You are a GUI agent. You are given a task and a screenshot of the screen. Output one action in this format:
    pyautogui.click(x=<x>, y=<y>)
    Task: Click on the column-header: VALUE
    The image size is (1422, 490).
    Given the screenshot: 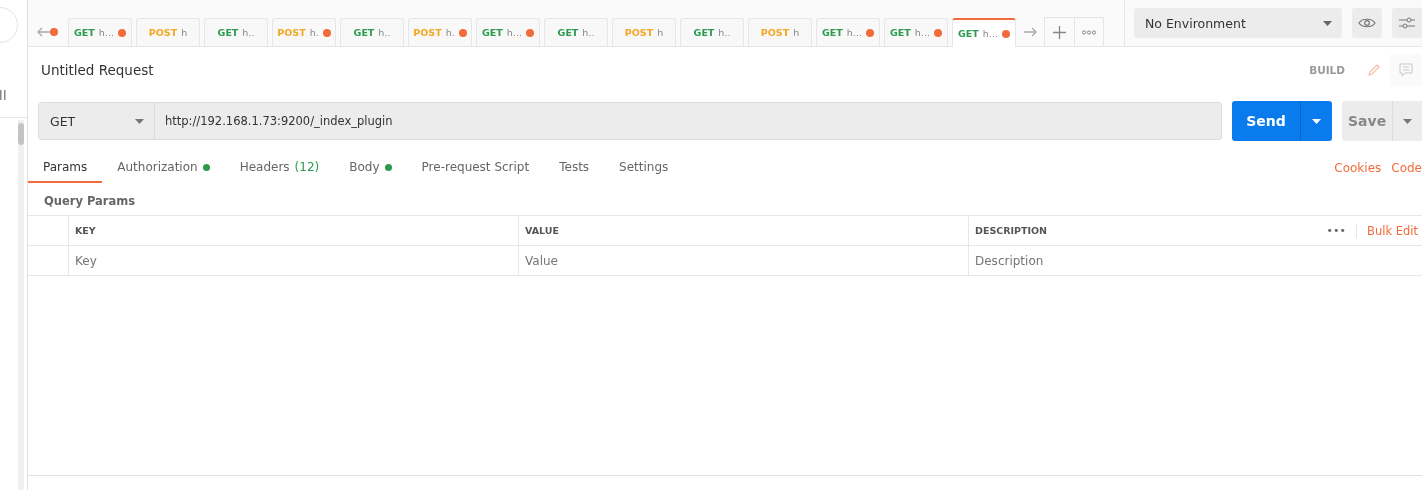 What is the action you would take?
    pyautogui.click(x=542, y=230)
    